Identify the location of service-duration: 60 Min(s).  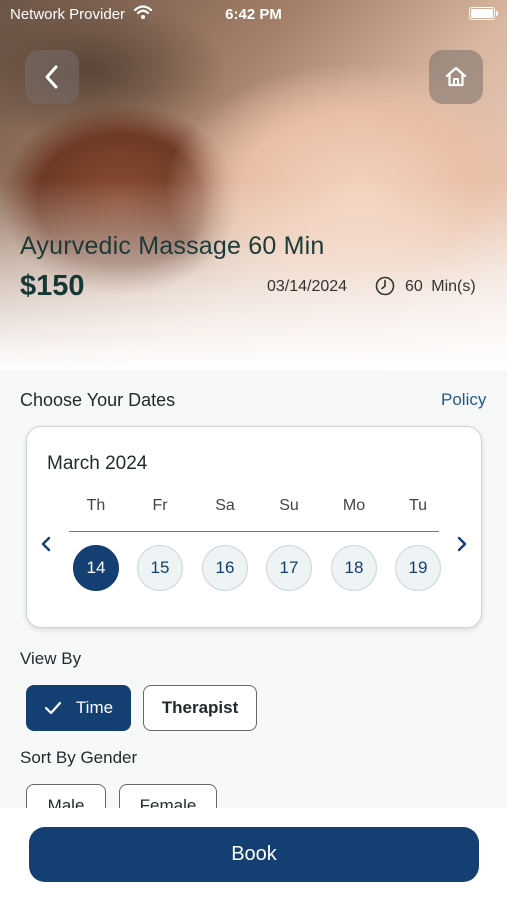
(440, 286).